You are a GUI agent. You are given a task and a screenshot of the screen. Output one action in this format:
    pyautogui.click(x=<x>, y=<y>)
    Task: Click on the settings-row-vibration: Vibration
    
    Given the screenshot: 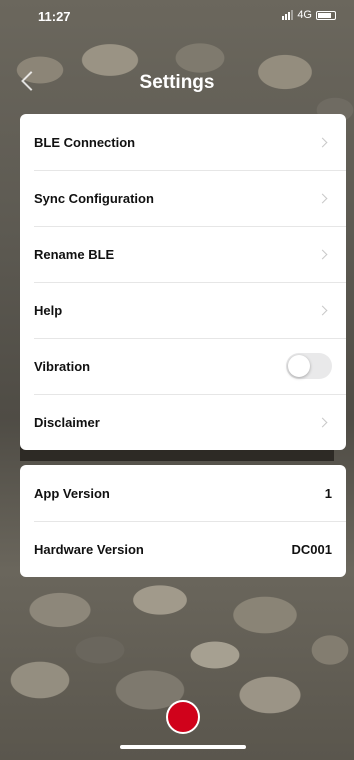 What is the action you would take?
    pyautogui.click(x=183, y=366)
    